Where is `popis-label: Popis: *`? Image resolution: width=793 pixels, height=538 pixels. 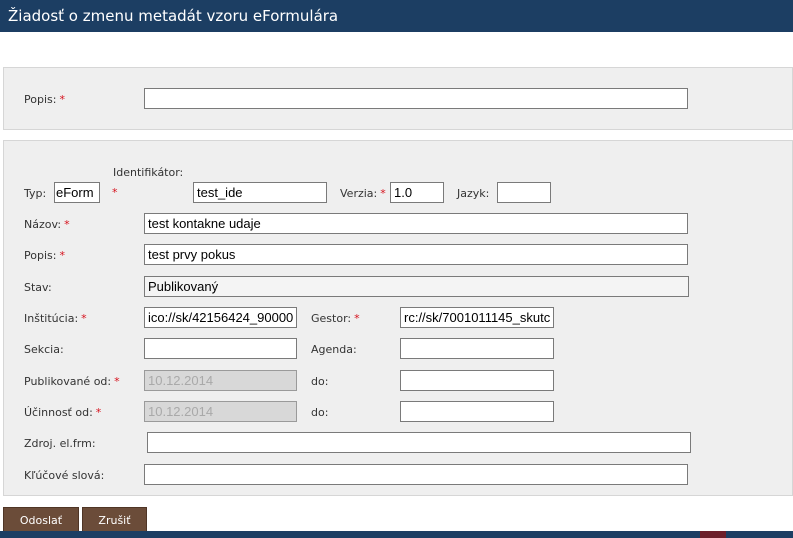
popis-label: Popis: * is located at coordinates (44, 255).